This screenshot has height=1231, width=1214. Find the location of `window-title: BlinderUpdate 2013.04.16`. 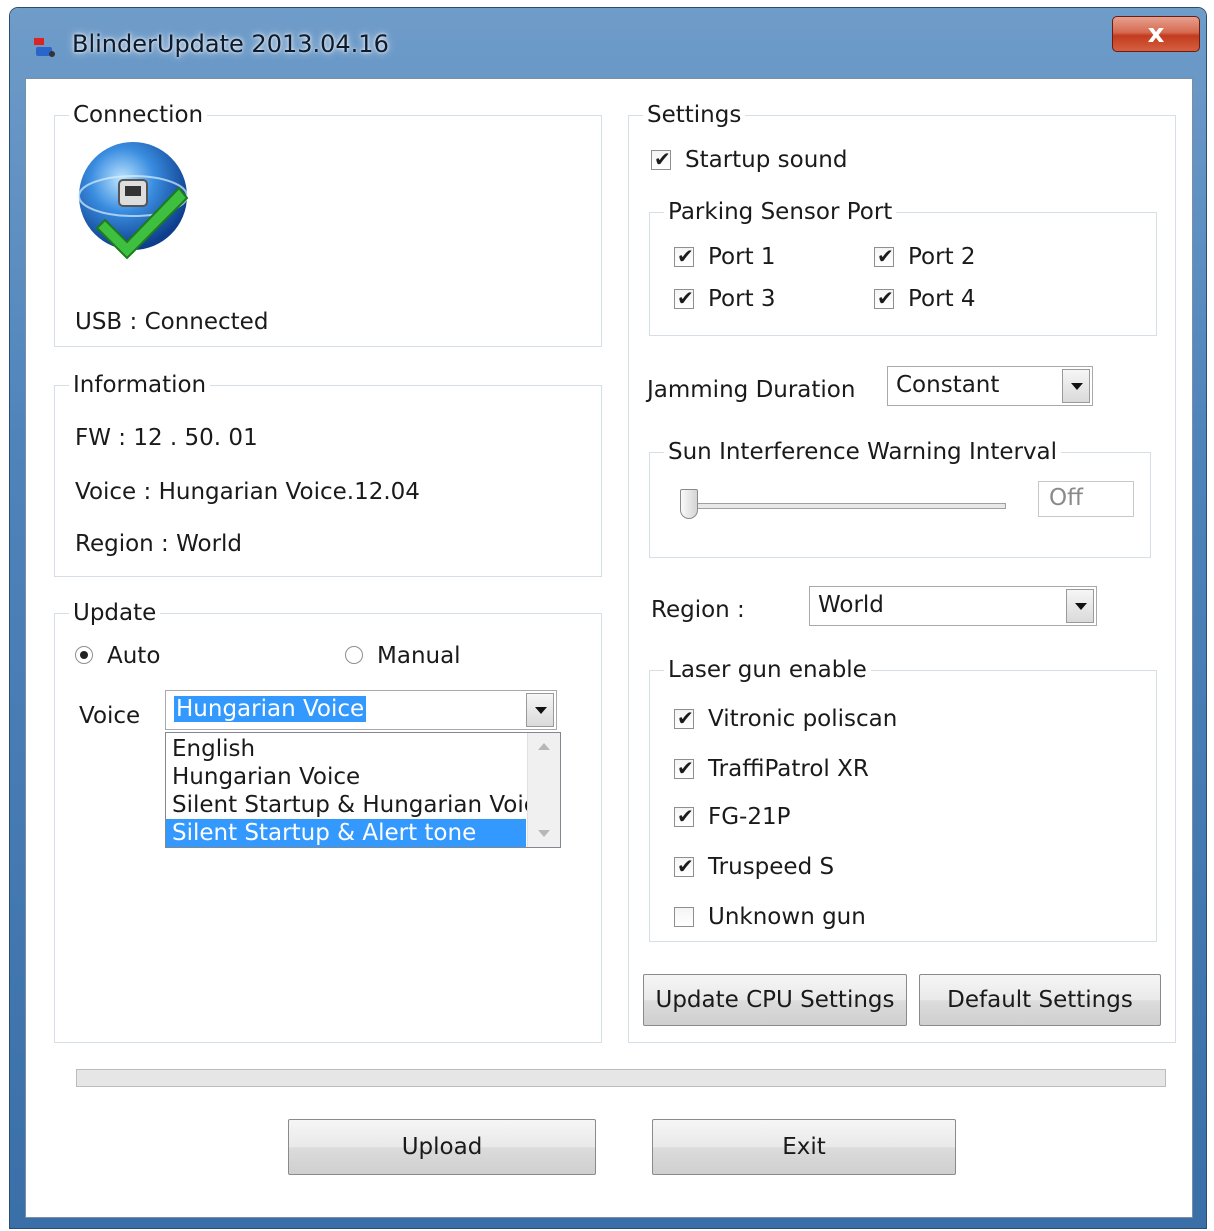

window-title: BlinderUpdate 2013.04.16 is located at coordinates (230, 44).